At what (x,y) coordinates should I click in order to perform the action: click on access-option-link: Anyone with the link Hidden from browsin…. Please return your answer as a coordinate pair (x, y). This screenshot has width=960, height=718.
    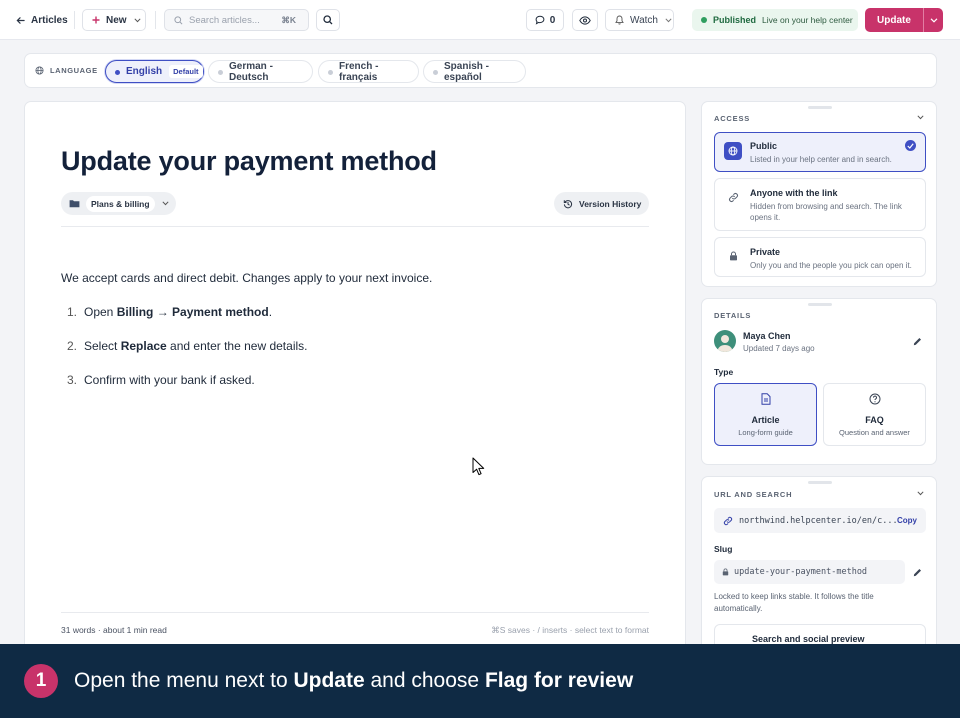
    Looking at the image, I should click on (820, 204).